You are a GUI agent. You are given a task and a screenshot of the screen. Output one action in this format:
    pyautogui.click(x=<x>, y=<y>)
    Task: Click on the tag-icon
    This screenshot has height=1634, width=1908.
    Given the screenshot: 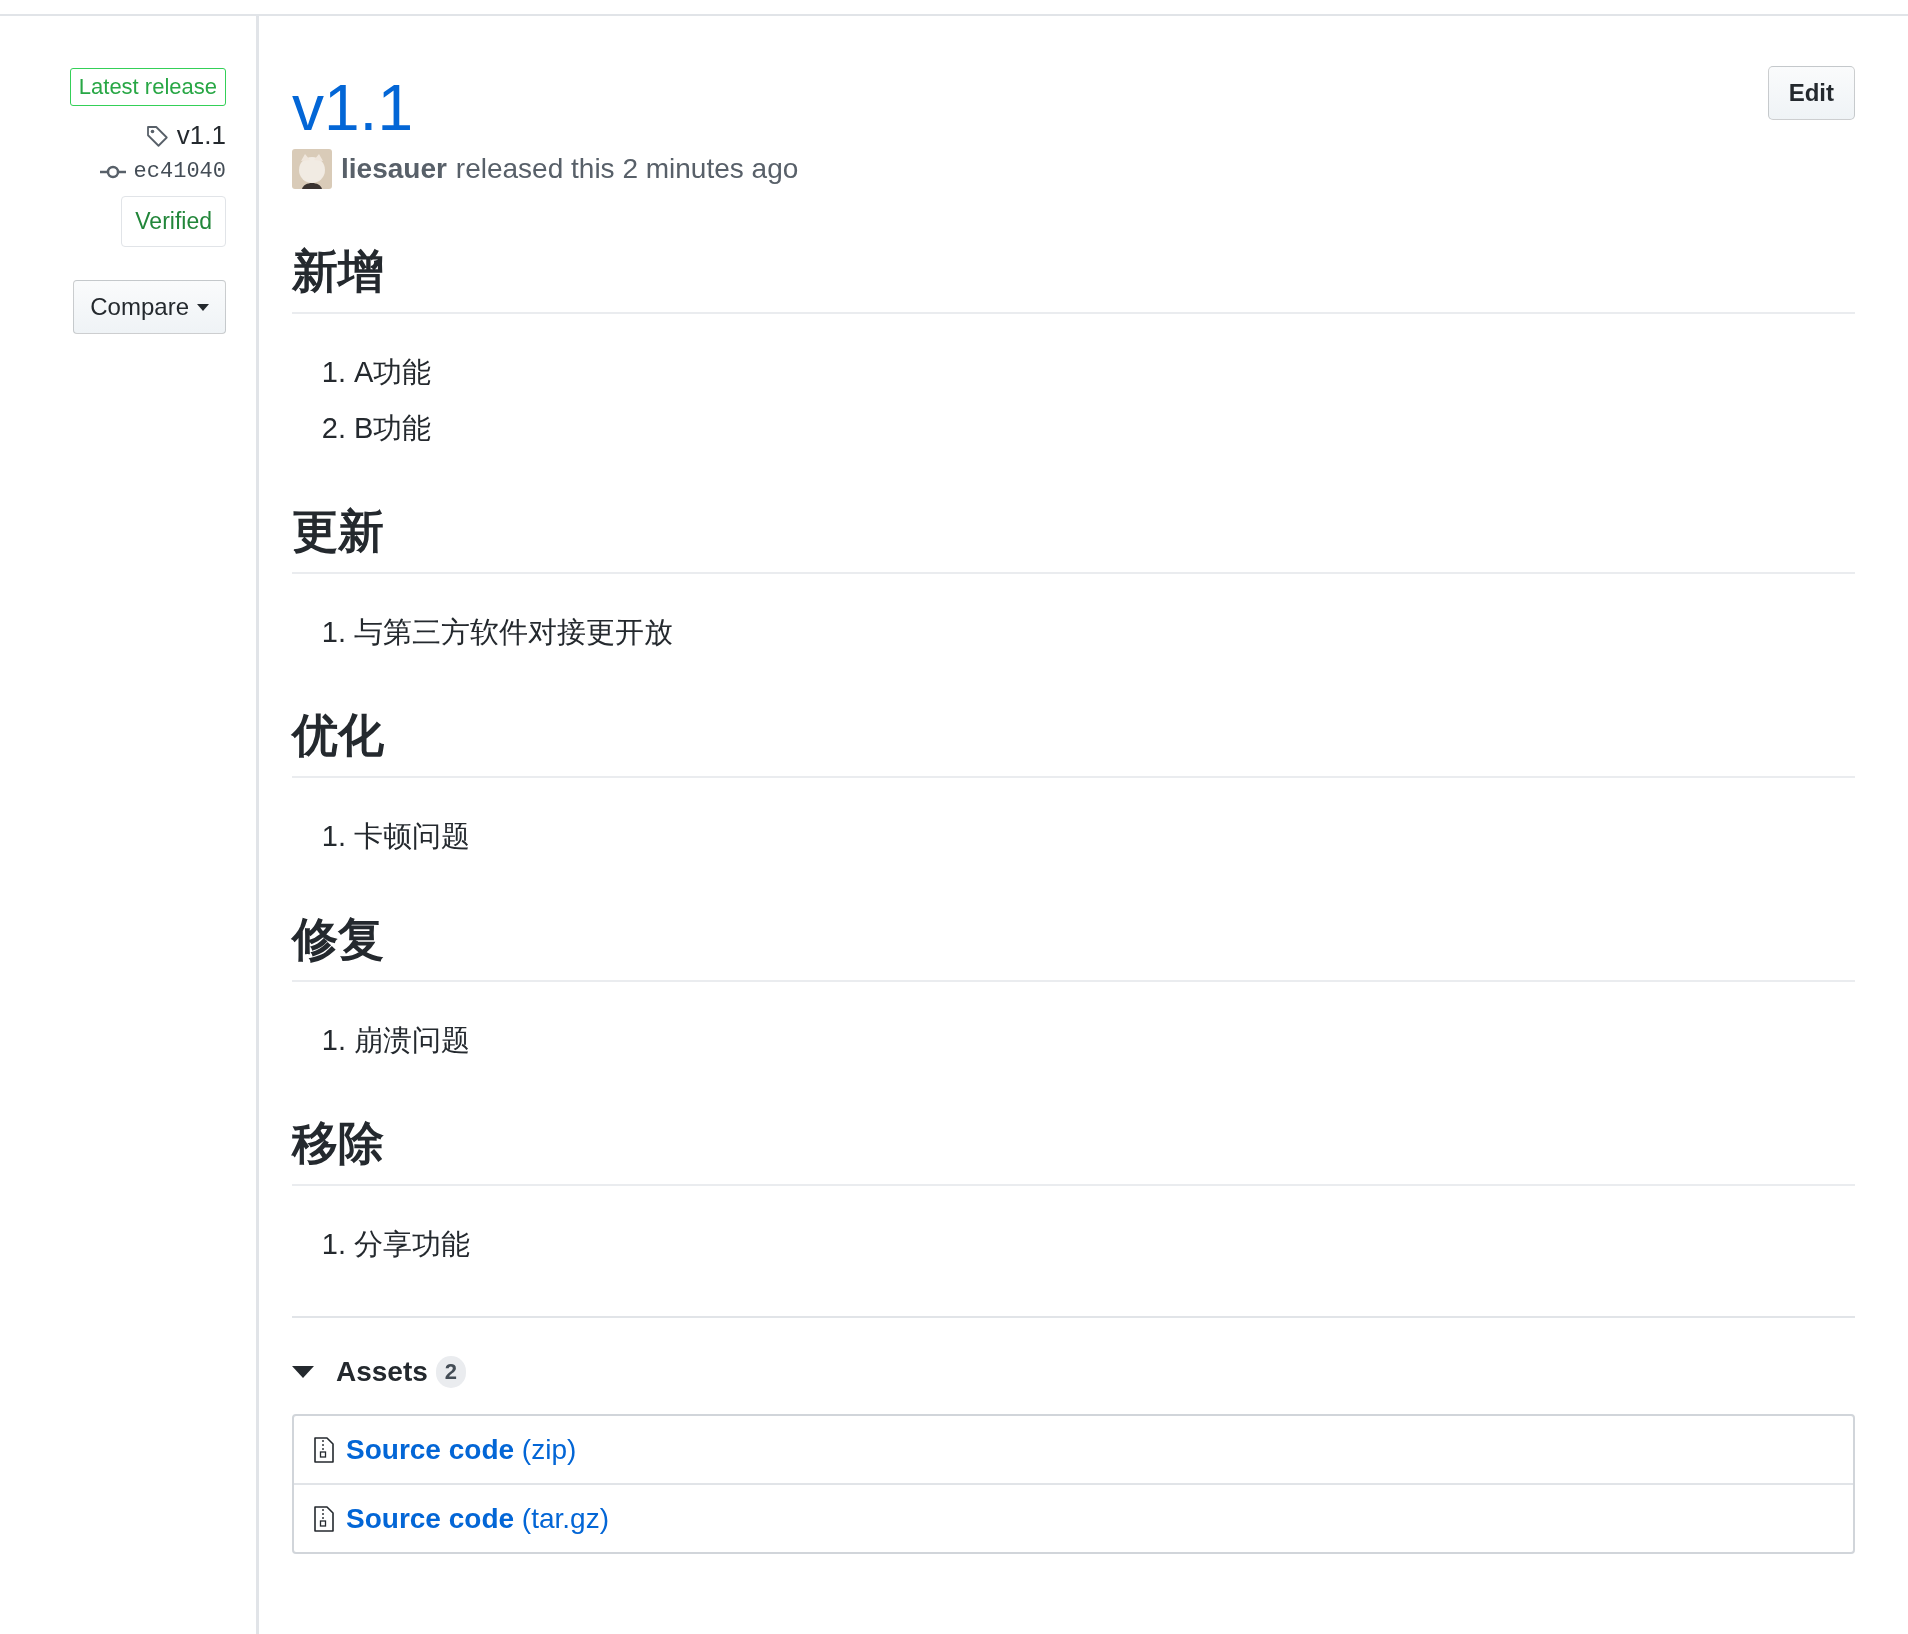 What is the action you would take?
    pyautogui.click(x=156, y=135)
    